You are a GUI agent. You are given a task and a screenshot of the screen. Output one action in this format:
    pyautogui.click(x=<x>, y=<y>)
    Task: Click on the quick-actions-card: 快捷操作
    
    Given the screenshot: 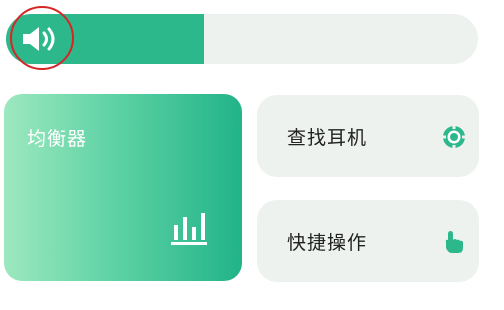 What is the action you would take?
    pyautogui.click(x=368, y=241)
    